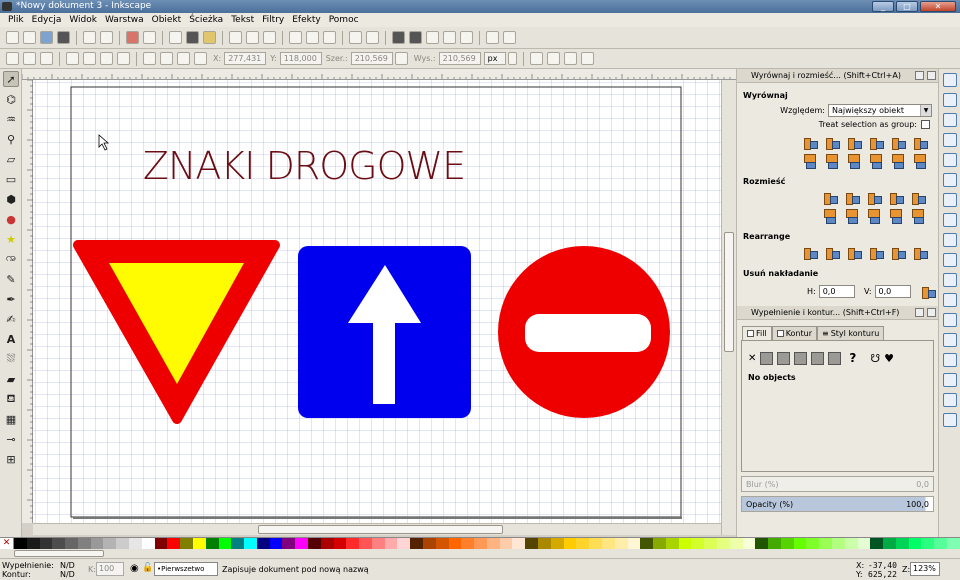  I want to click on snap-center-icon, so click(950, 320).